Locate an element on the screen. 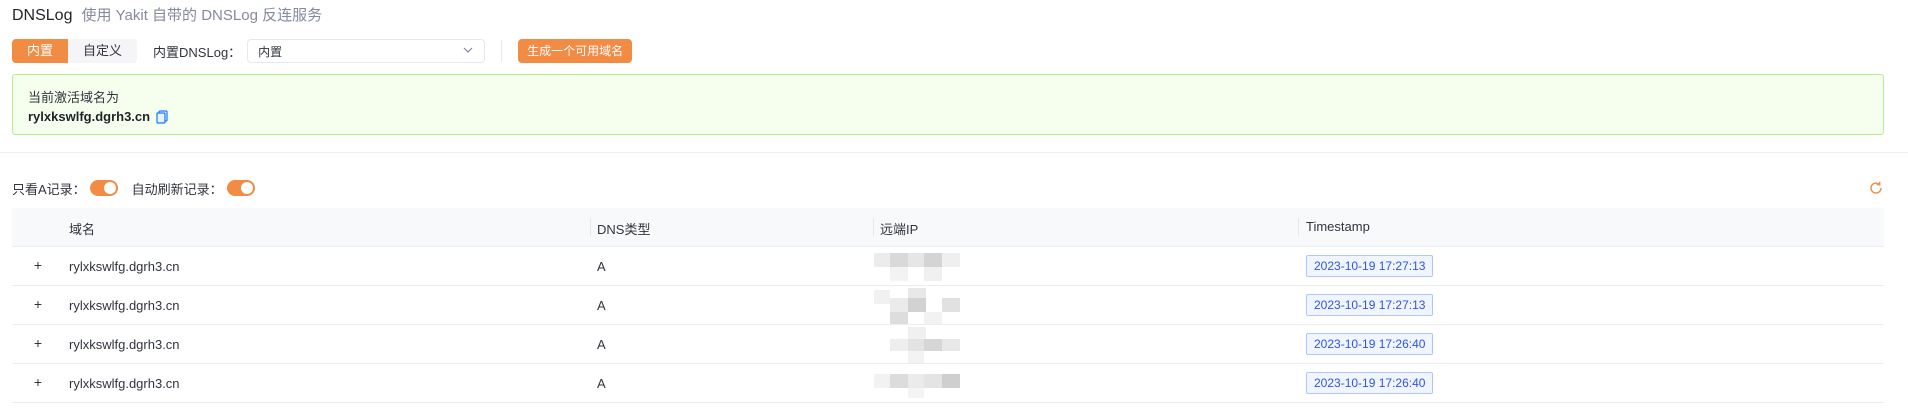 This screenshot has width=1908, height=415. filters-bar: 只看A记录： 自动刷新记录： is located at coordinates (140, 188).